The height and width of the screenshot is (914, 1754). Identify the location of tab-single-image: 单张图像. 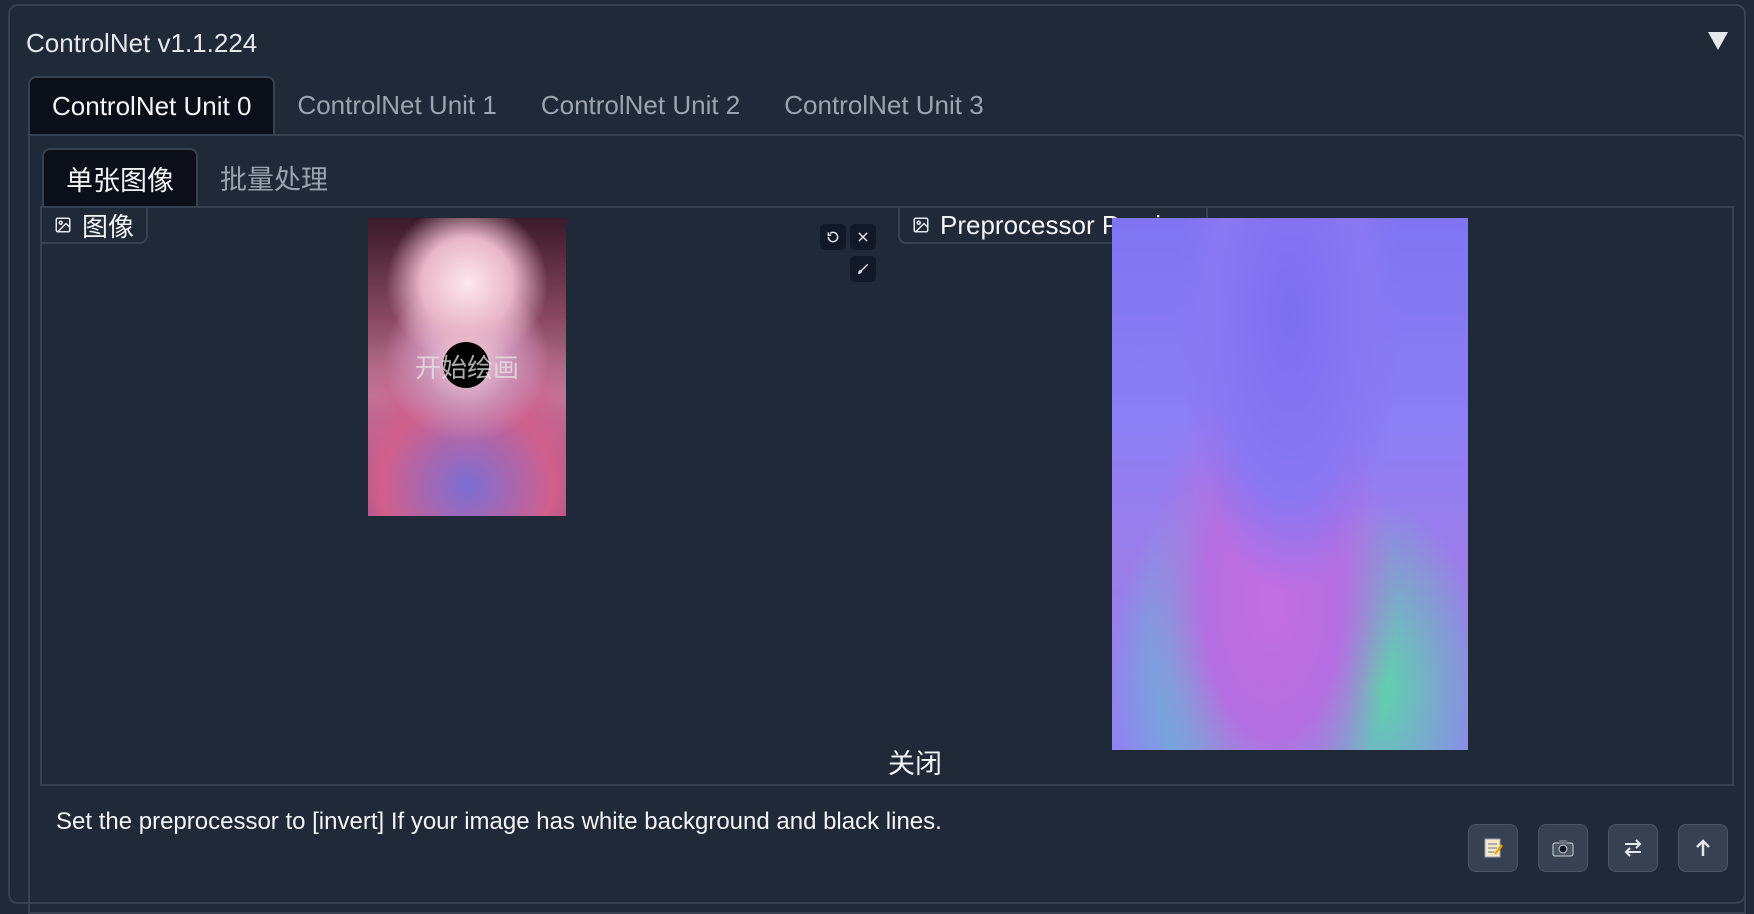
(120, 177).